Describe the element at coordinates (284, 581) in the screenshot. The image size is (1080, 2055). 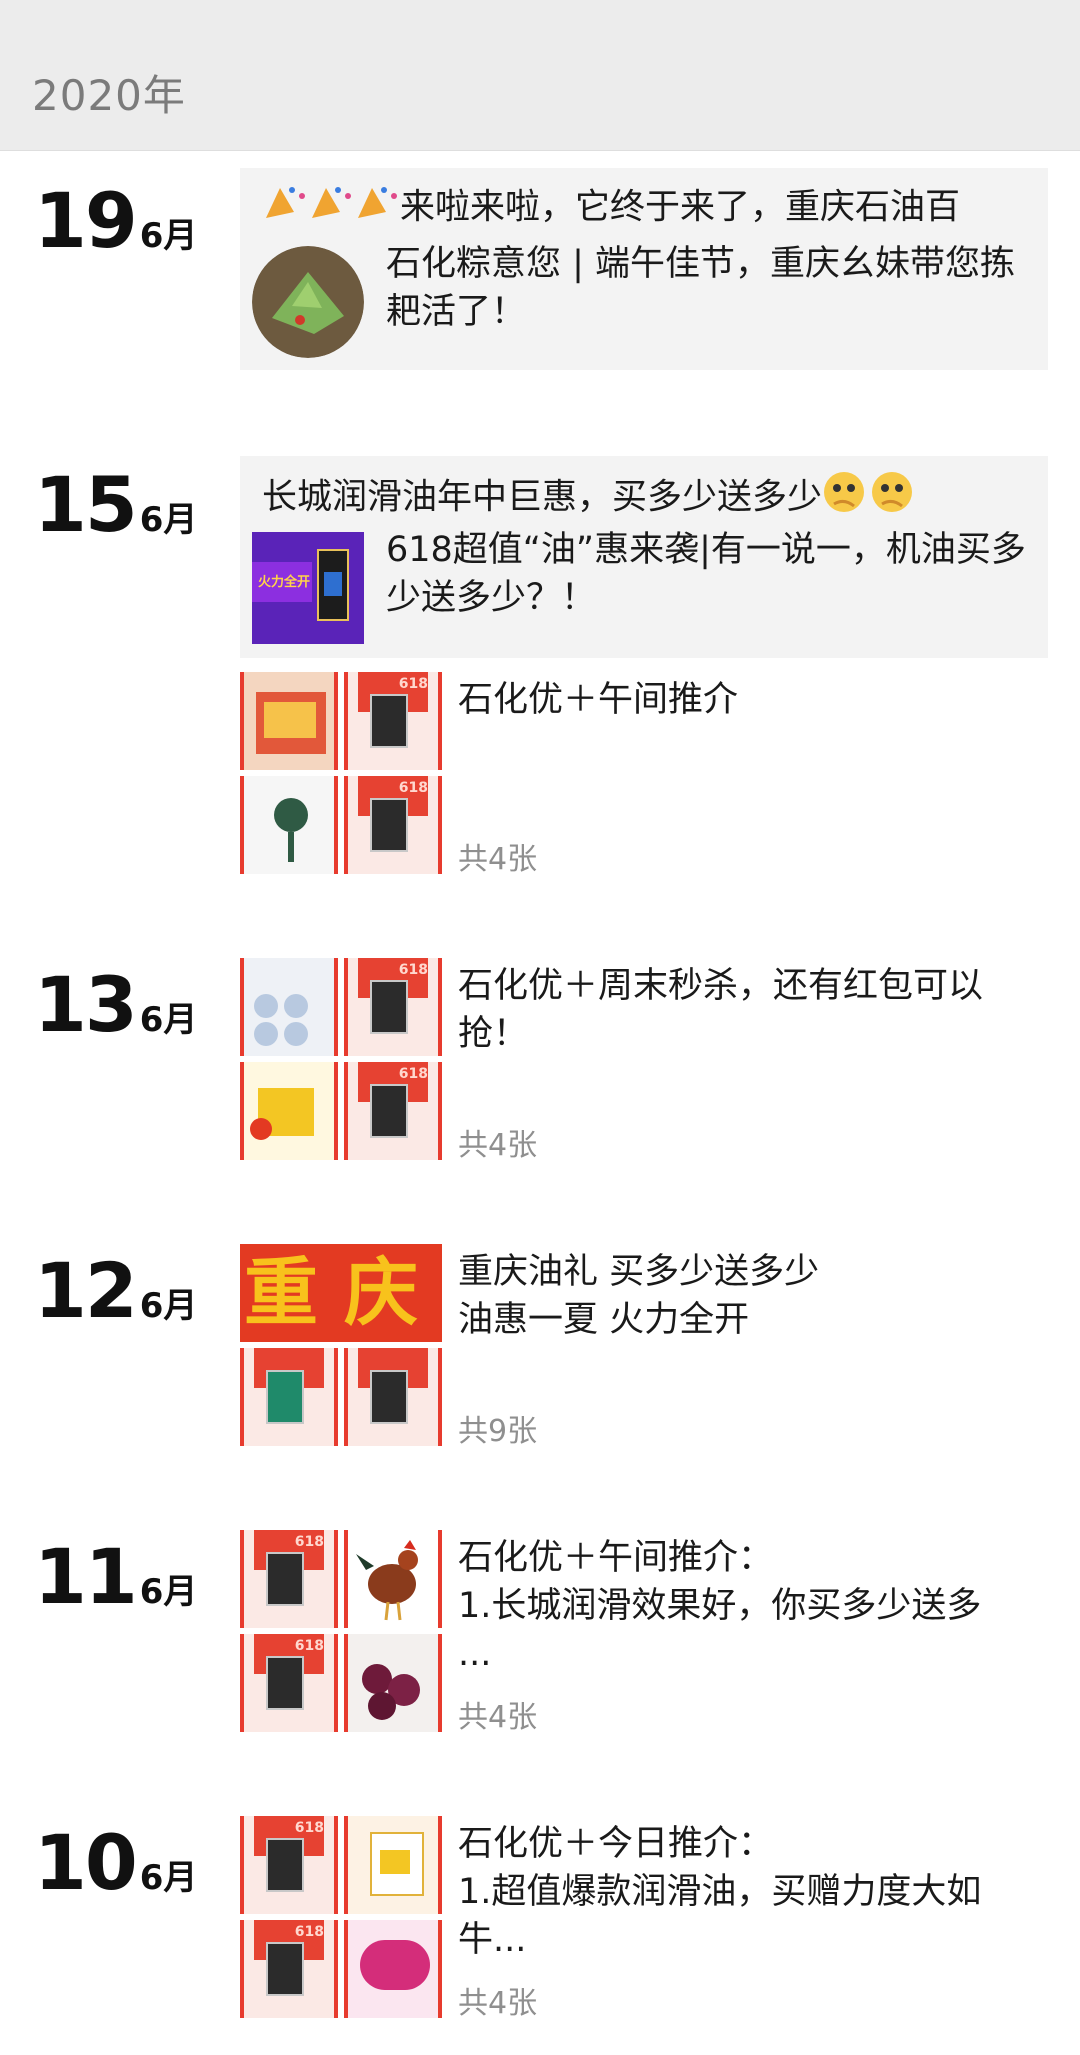
I see `svg-text: 火力全开` at that location.